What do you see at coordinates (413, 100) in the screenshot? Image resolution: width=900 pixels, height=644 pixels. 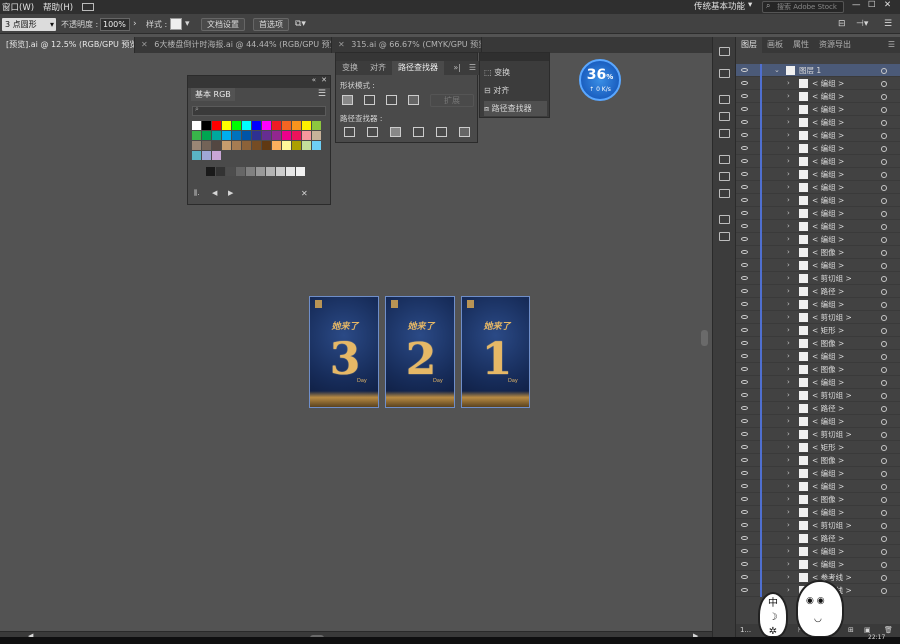 I see `exclude-icon` at bounding box center [413, 100].